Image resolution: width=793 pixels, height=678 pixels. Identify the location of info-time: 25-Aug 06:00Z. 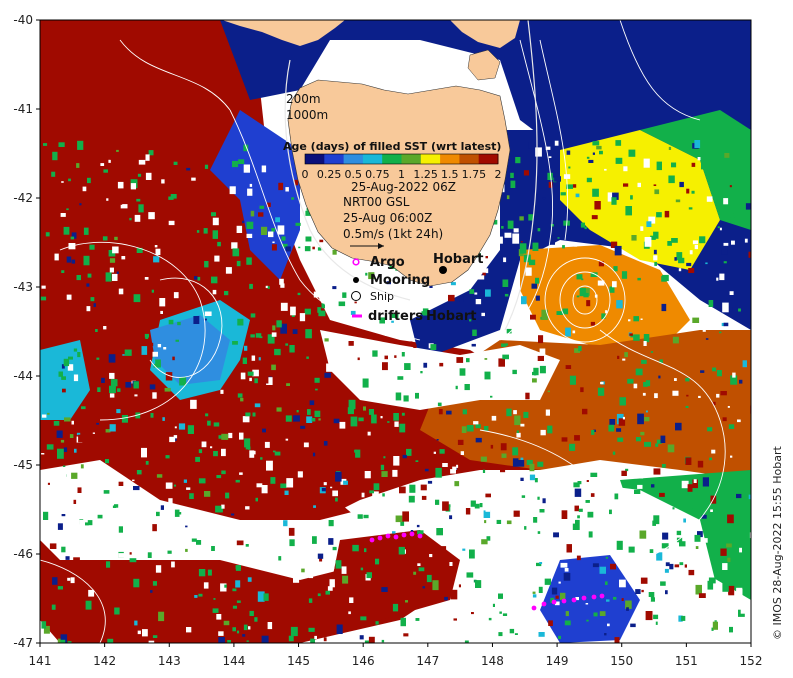
(387, 218).